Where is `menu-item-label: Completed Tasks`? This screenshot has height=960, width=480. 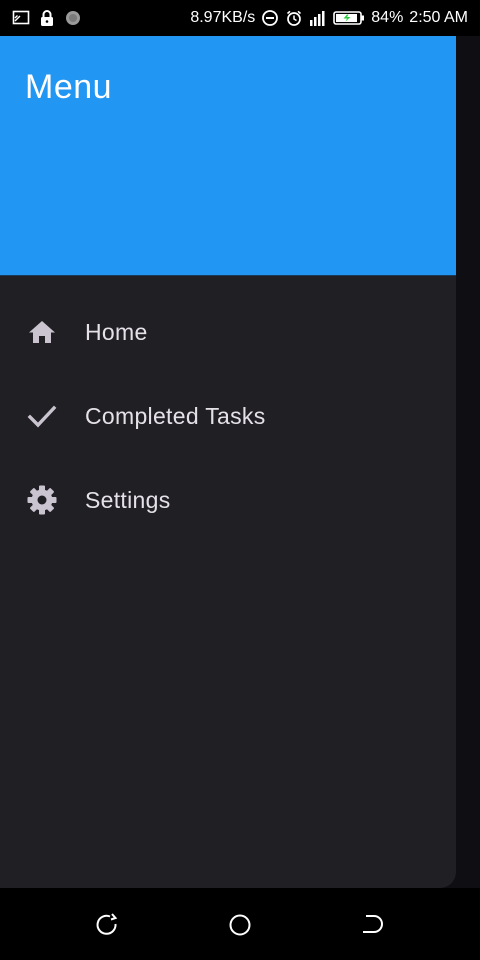 menu-item-label: Completed Tasks is located at coordinates (175, 415).